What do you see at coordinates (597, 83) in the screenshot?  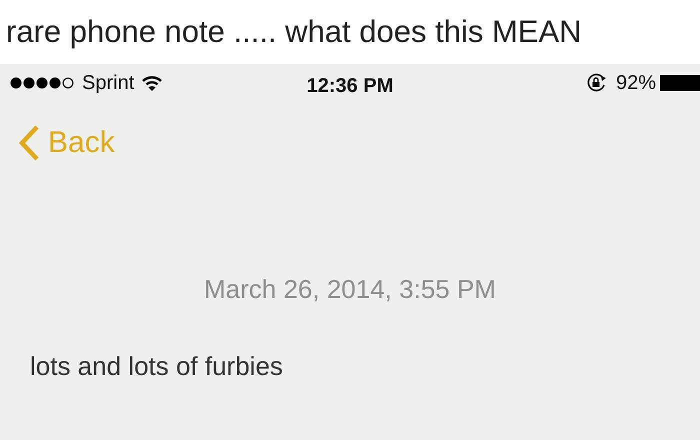 I see `rotation-lock-icon` at bounding box center [597, 83].